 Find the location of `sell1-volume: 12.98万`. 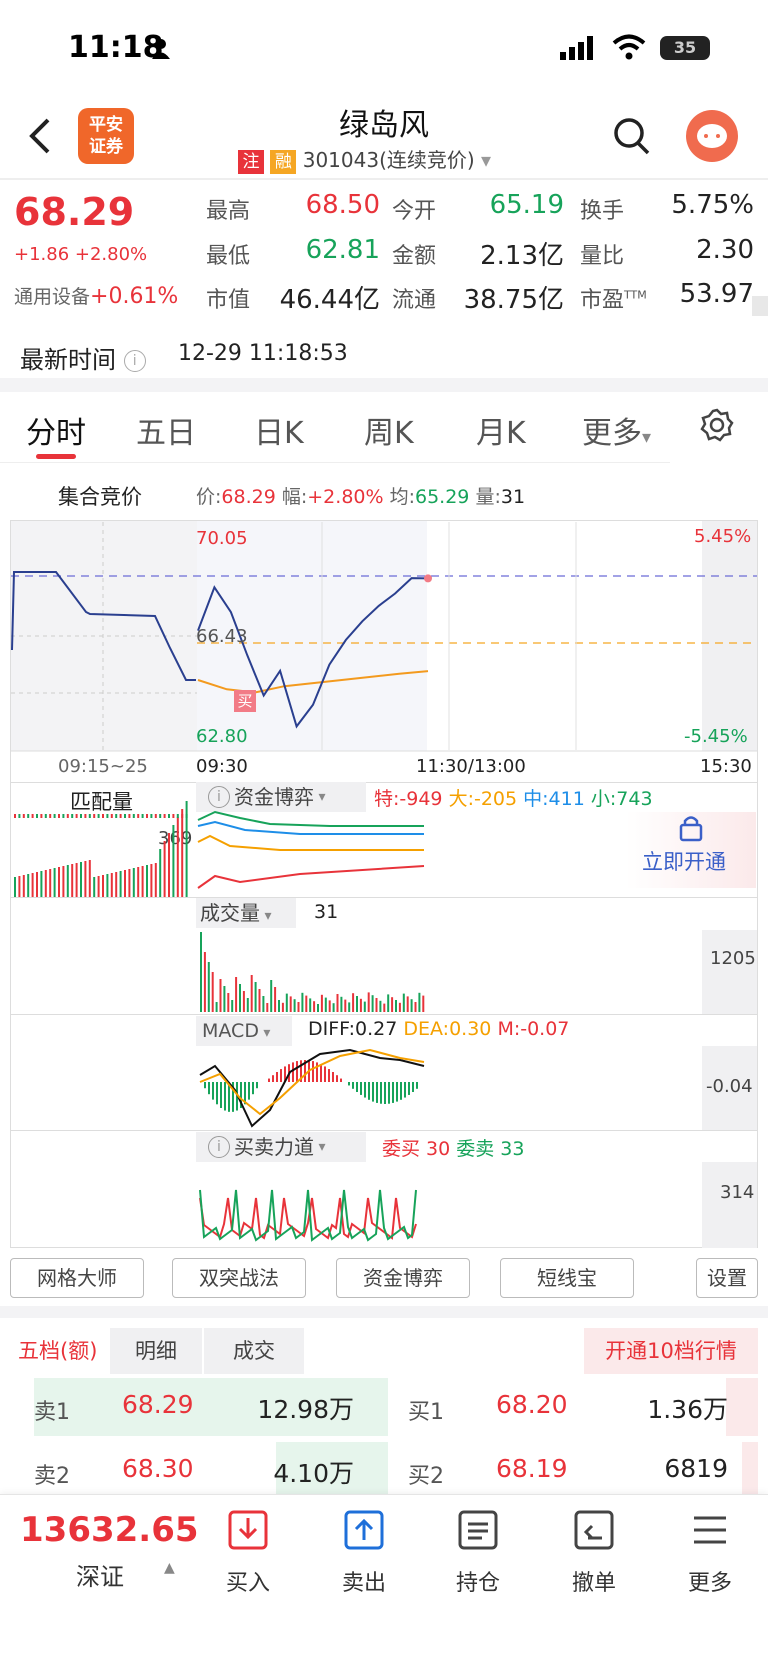

sell1-volume: 12.98万 is located at coordinates (305, 1409).